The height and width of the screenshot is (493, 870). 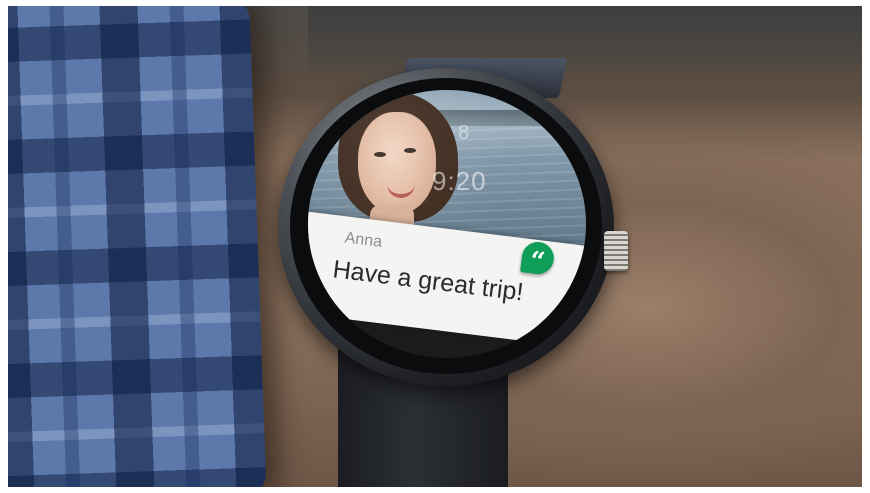 I want to click on hangouts-quote-icon: “, so click(x=538, y=259).